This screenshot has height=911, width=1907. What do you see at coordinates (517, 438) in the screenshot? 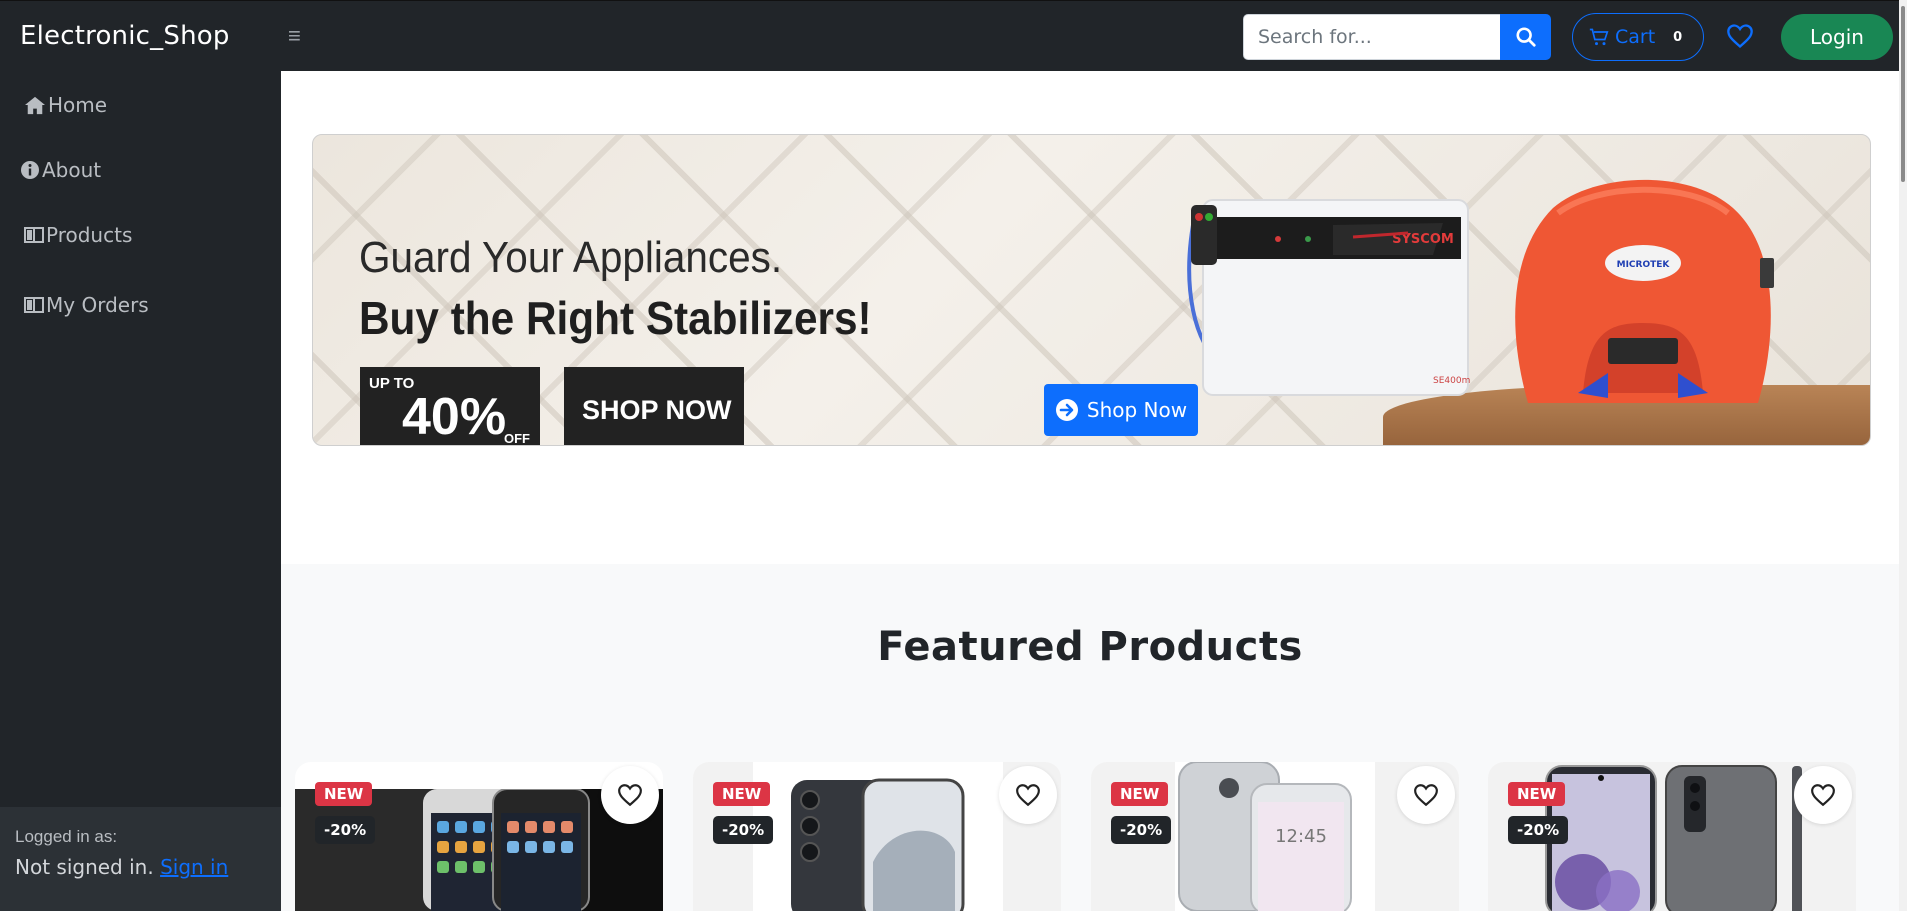
I see `promo-off: OFF` at bounding box center [517, 438].